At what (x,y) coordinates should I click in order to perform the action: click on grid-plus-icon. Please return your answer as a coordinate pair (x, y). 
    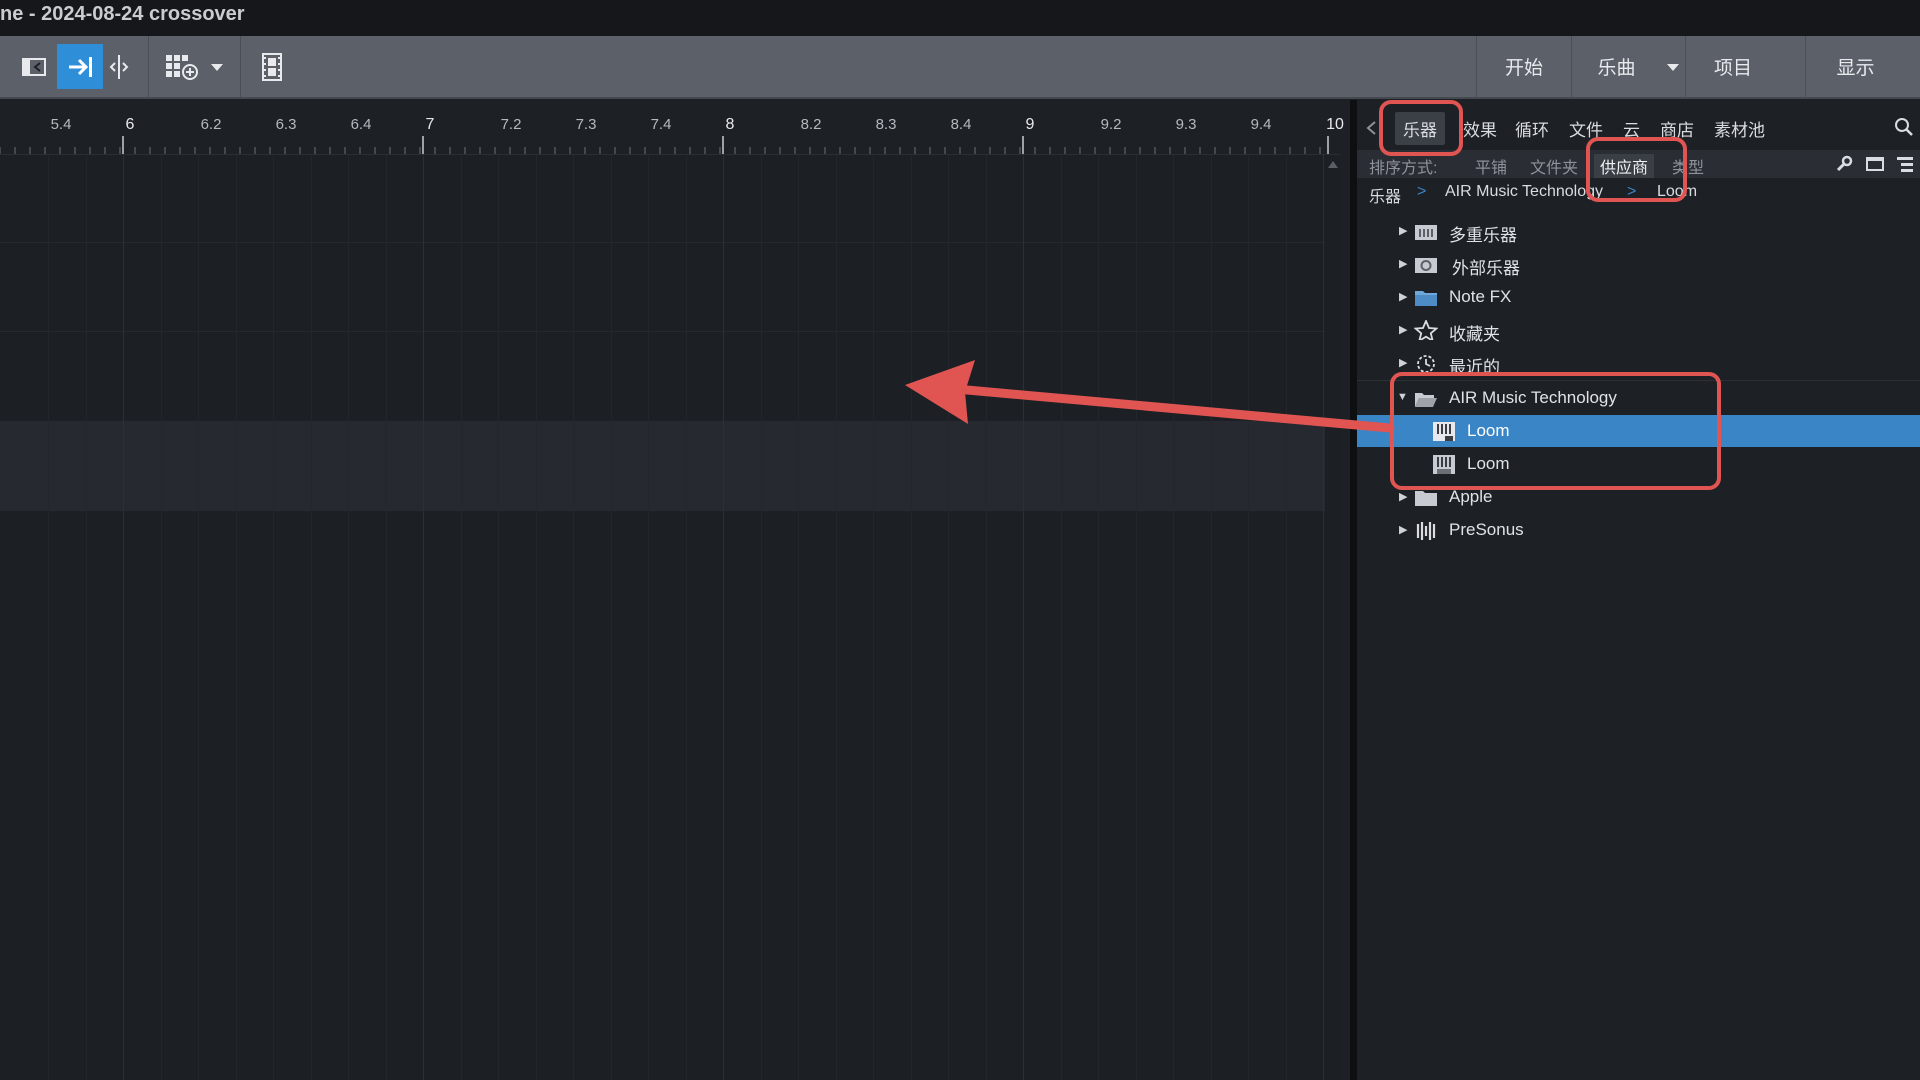
    Looking at the image, I should click on (182, 67).